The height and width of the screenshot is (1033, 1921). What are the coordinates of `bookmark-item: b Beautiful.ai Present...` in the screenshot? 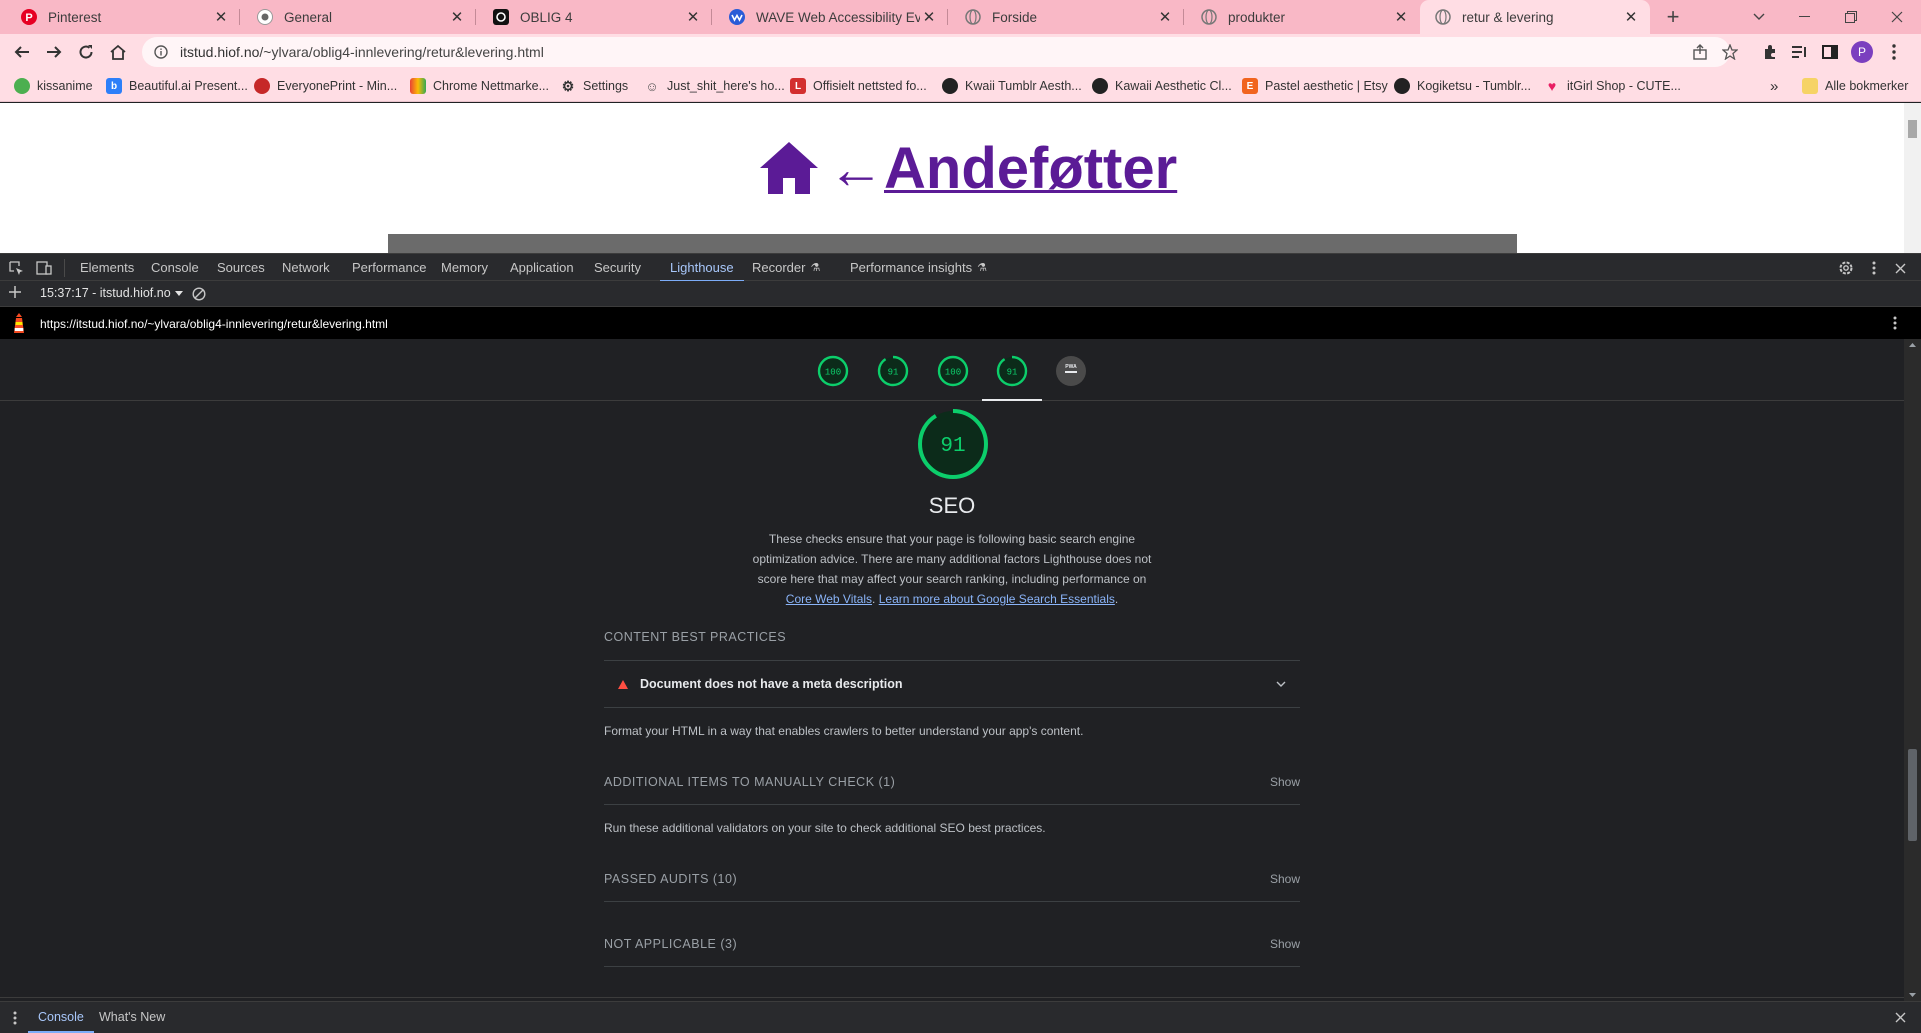 It's located at (177, 86).